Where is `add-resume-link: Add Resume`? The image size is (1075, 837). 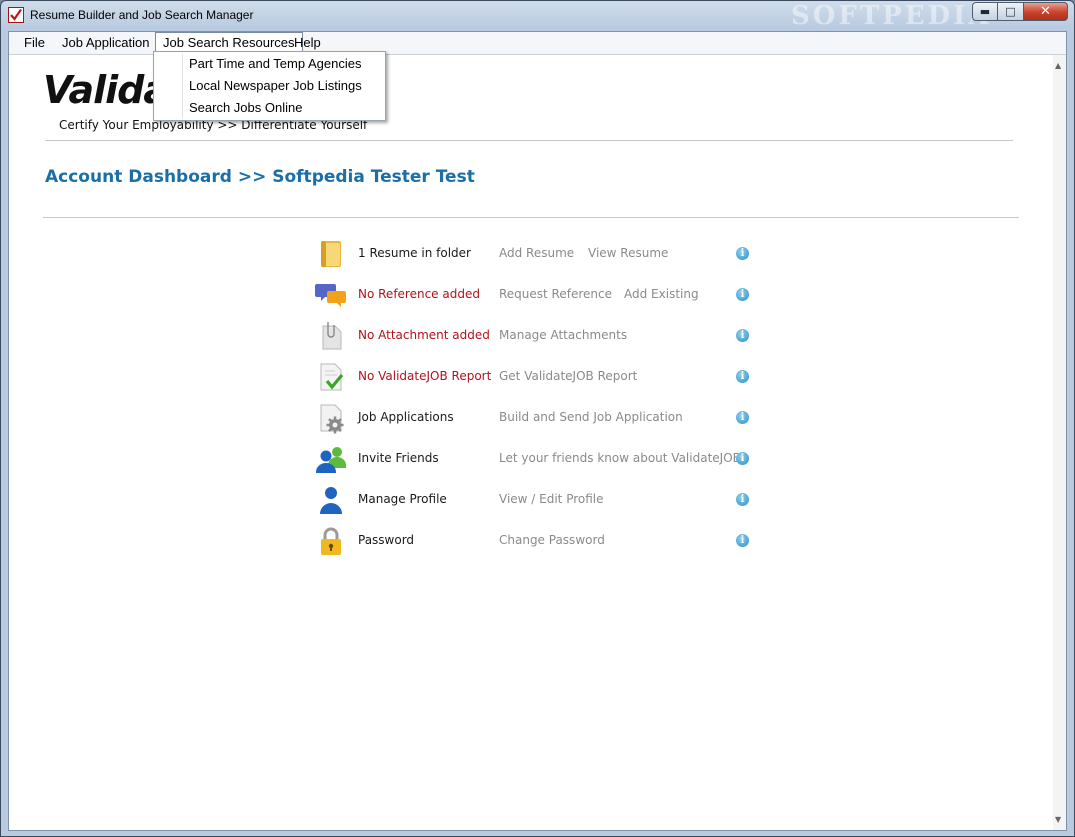 add-resume-link: Add Resume is located at coordinates (536, 253).